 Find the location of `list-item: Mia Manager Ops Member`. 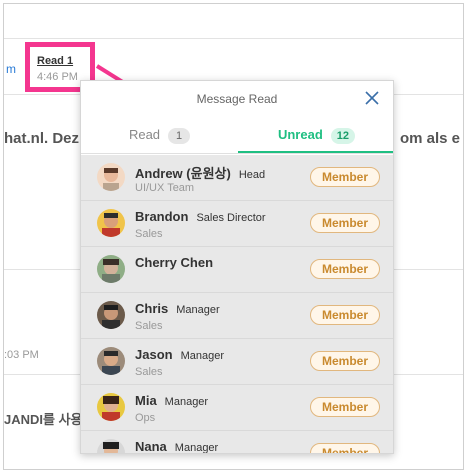

list-item: Mia Manager Ops Member is located at coordinates (237, 408).